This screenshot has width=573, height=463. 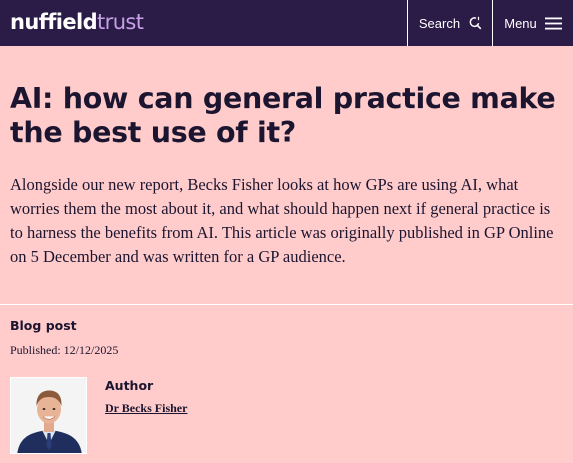 What do you see at coordinates (129, 385) in the screenshot?
I see `author-heading: Author` at bounding box center [129, 385].